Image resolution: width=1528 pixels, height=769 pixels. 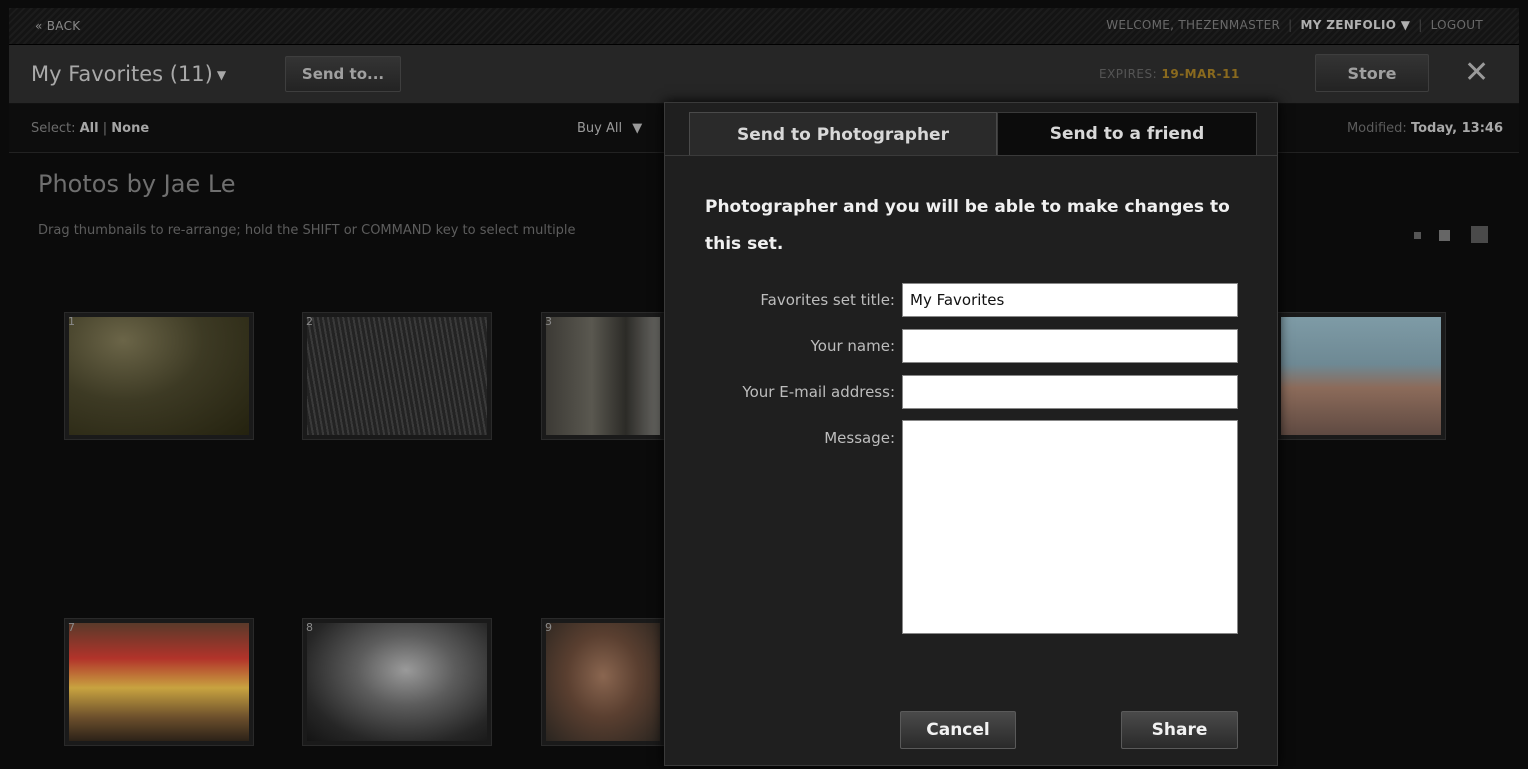 I want to click on photo-thumbnail: 3, so click(x=603, y=376).